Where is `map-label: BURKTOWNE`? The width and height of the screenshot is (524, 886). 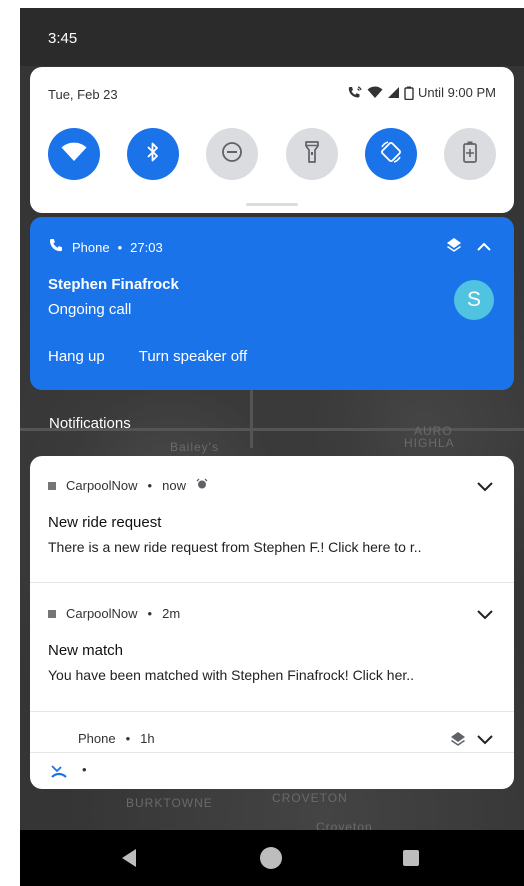
map-label: BURKTOWNE is located at coordinates (169, 803).